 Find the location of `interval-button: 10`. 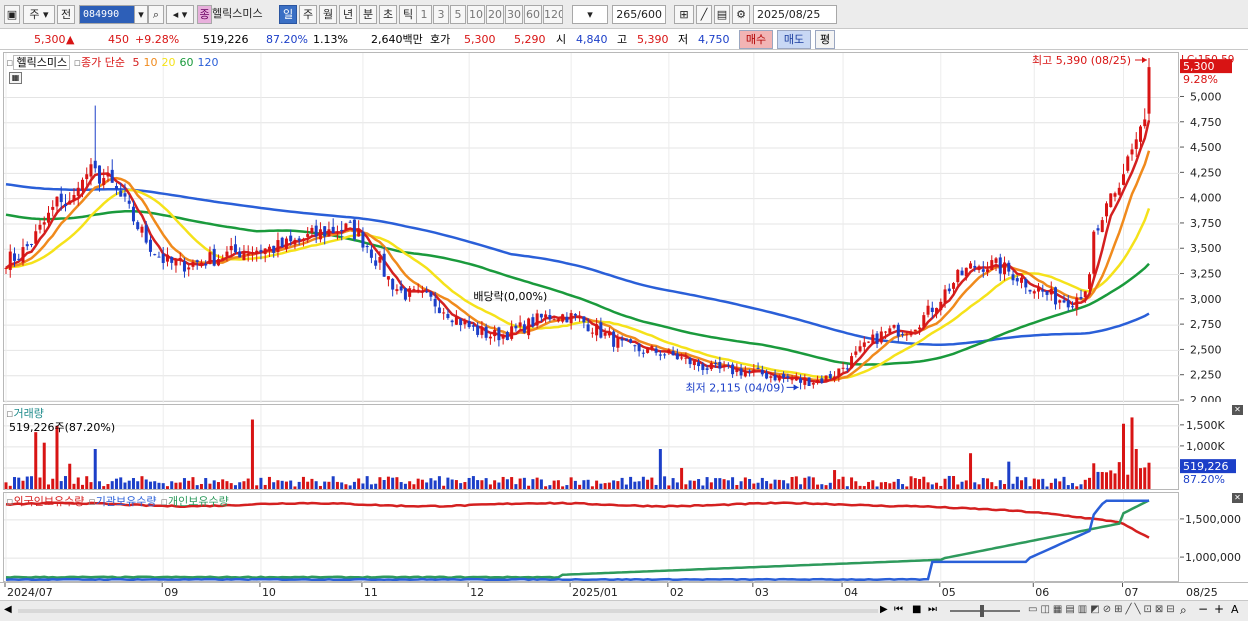

interval-button: 10 is located at coordinates (476, 14).